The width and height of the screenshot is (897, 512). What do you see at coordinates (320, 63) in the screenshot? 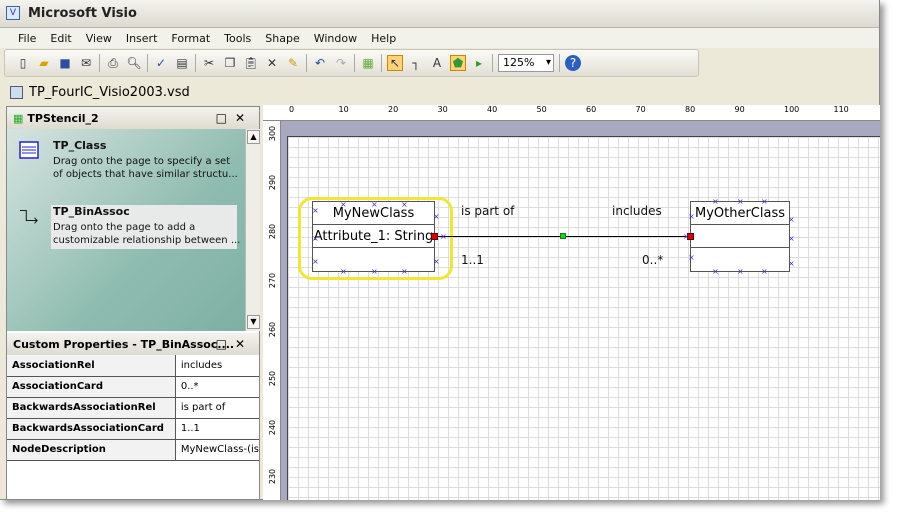
I see `undo-icon: ↶` at bounding box center [320, 63].